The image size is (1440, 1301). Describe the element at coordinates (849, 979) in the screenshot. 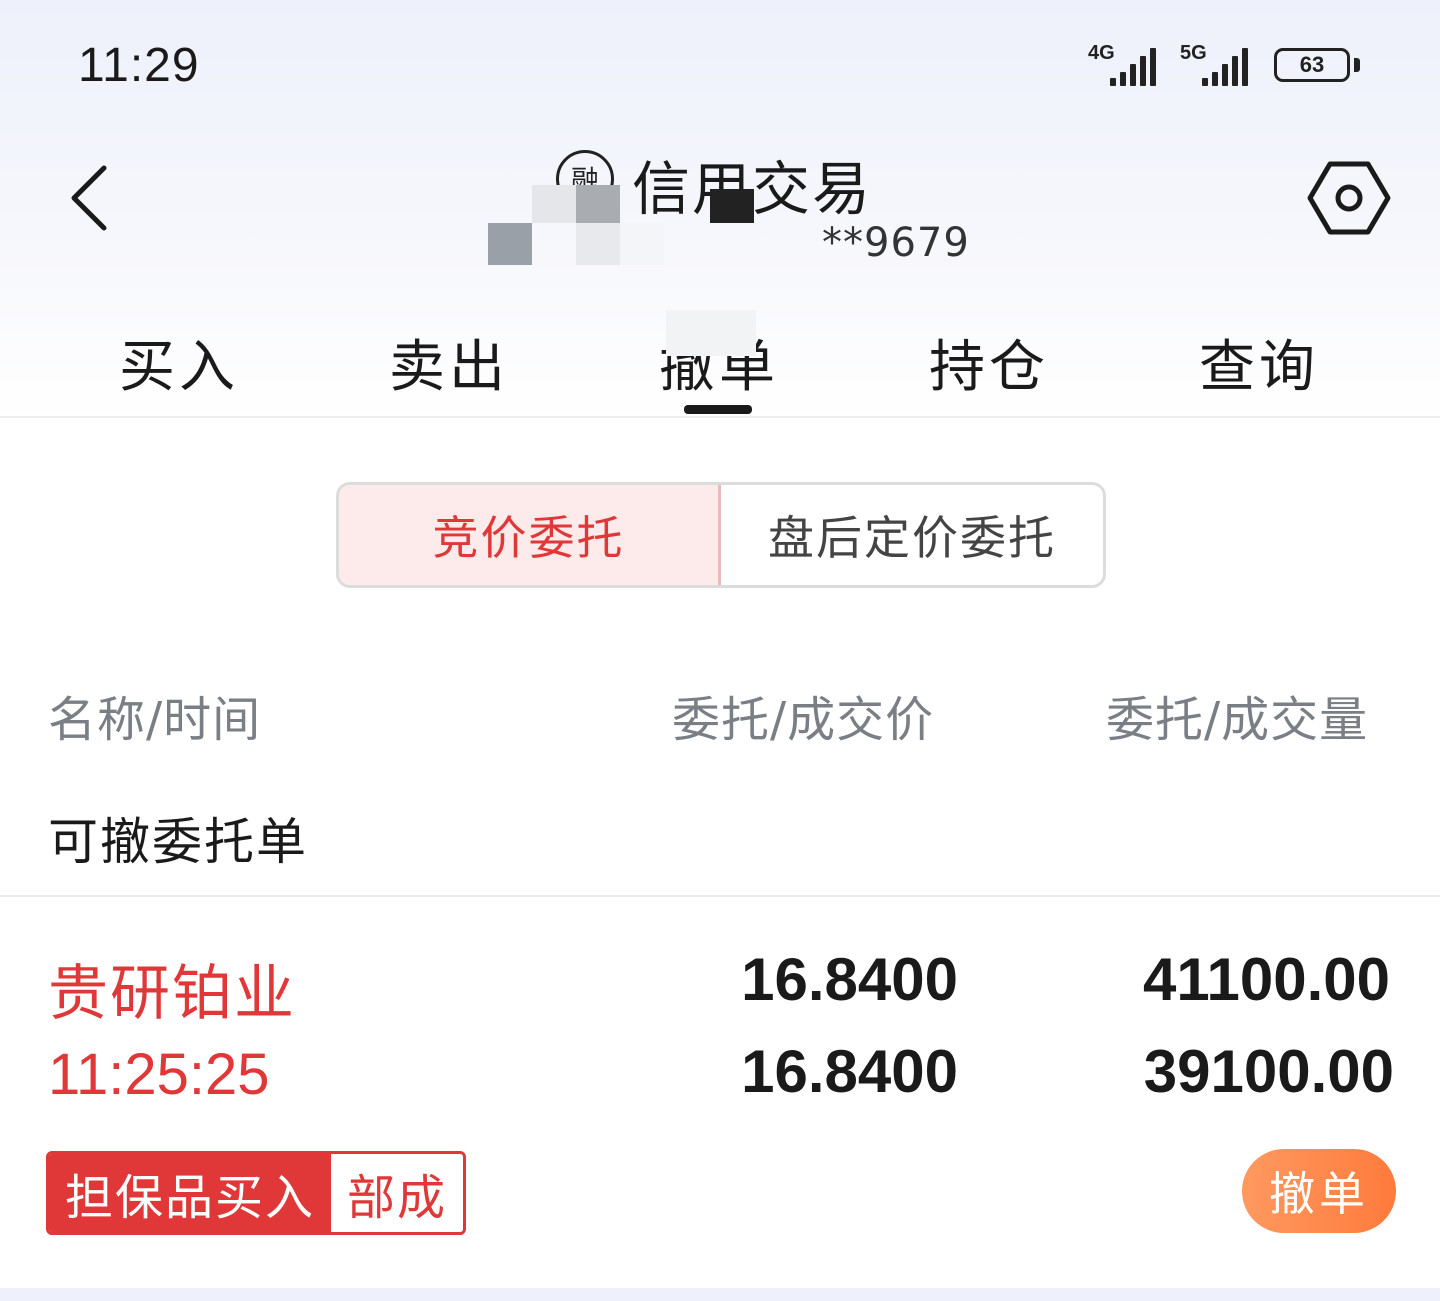

I see `order-price: 16.8400` at that location.